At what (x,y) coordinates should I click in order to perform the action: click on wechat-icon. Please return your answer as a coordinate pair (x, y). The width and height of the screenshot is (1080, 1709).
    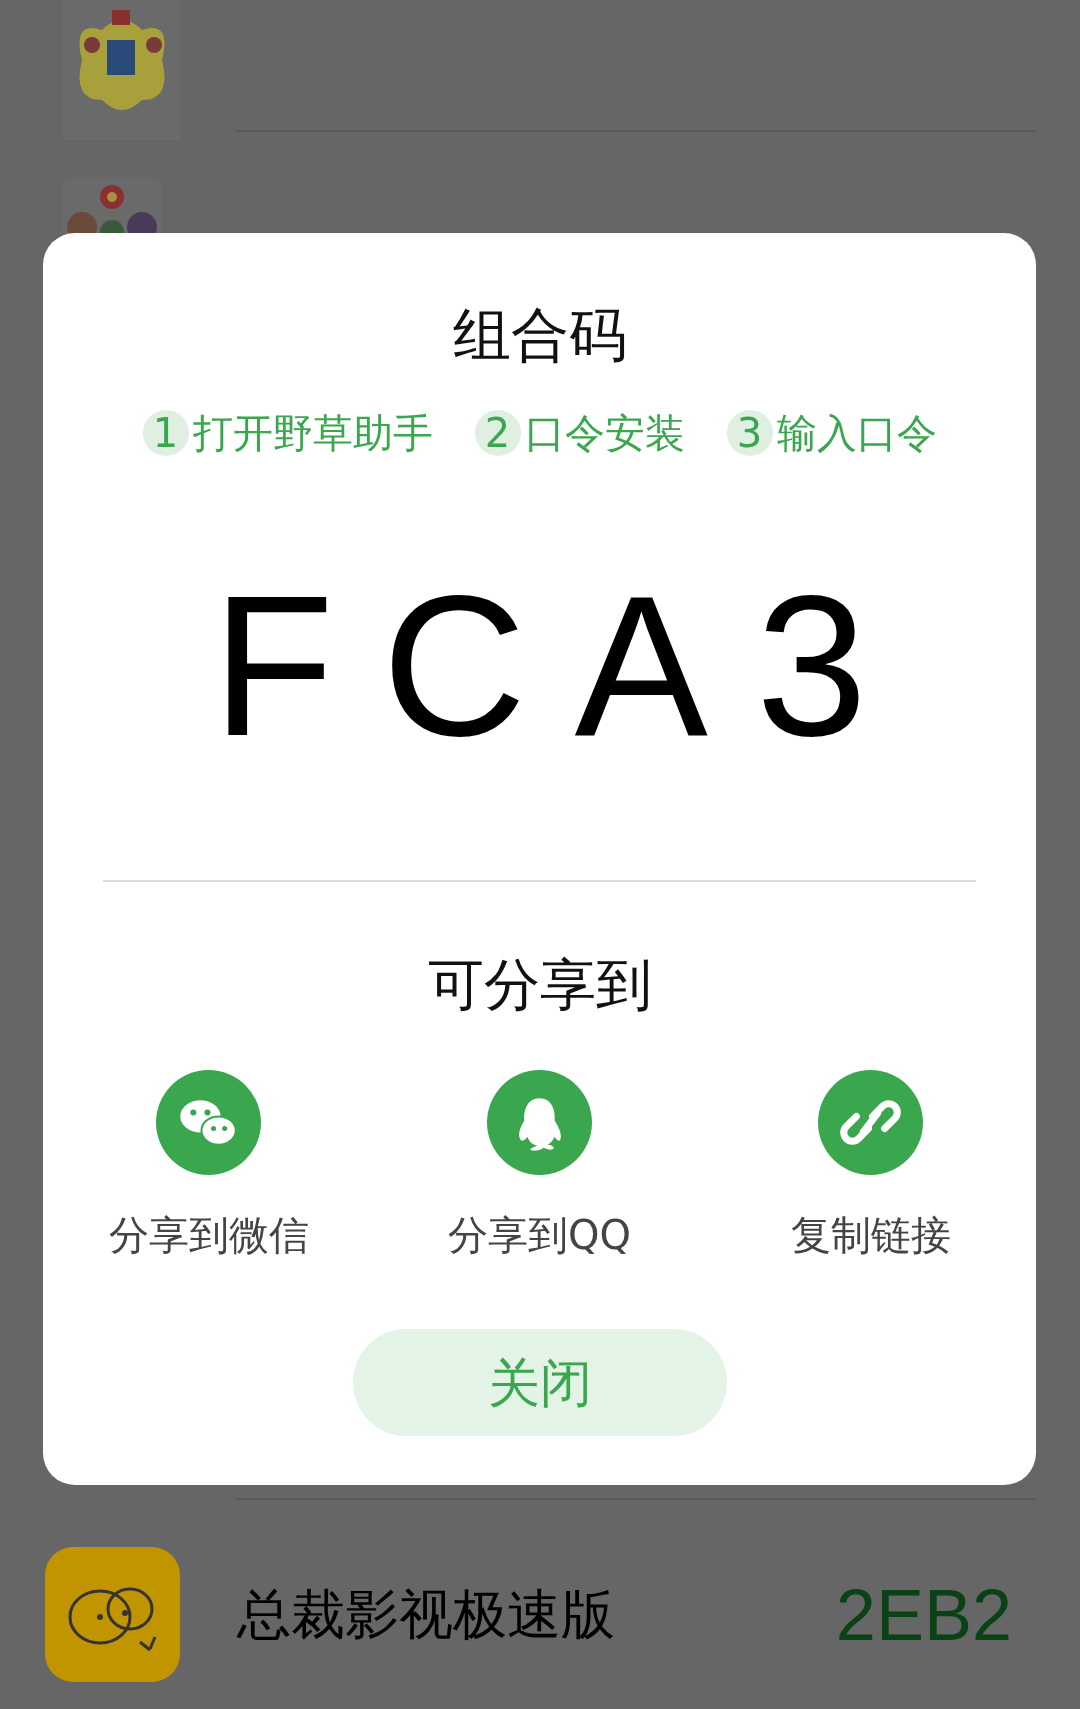
    Looking at the image, I should click on (208, 1122).